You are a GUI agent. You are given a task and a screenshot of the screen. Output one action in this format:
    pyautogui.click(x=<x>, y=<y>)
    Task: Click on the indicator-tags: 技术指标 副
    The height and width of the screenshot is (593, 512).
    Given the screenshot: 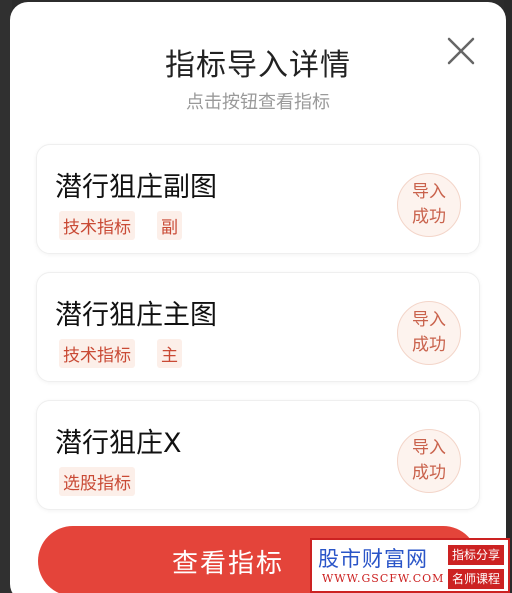 What is the action you would take?
    pyautogui.click(x=120, y=225)
    